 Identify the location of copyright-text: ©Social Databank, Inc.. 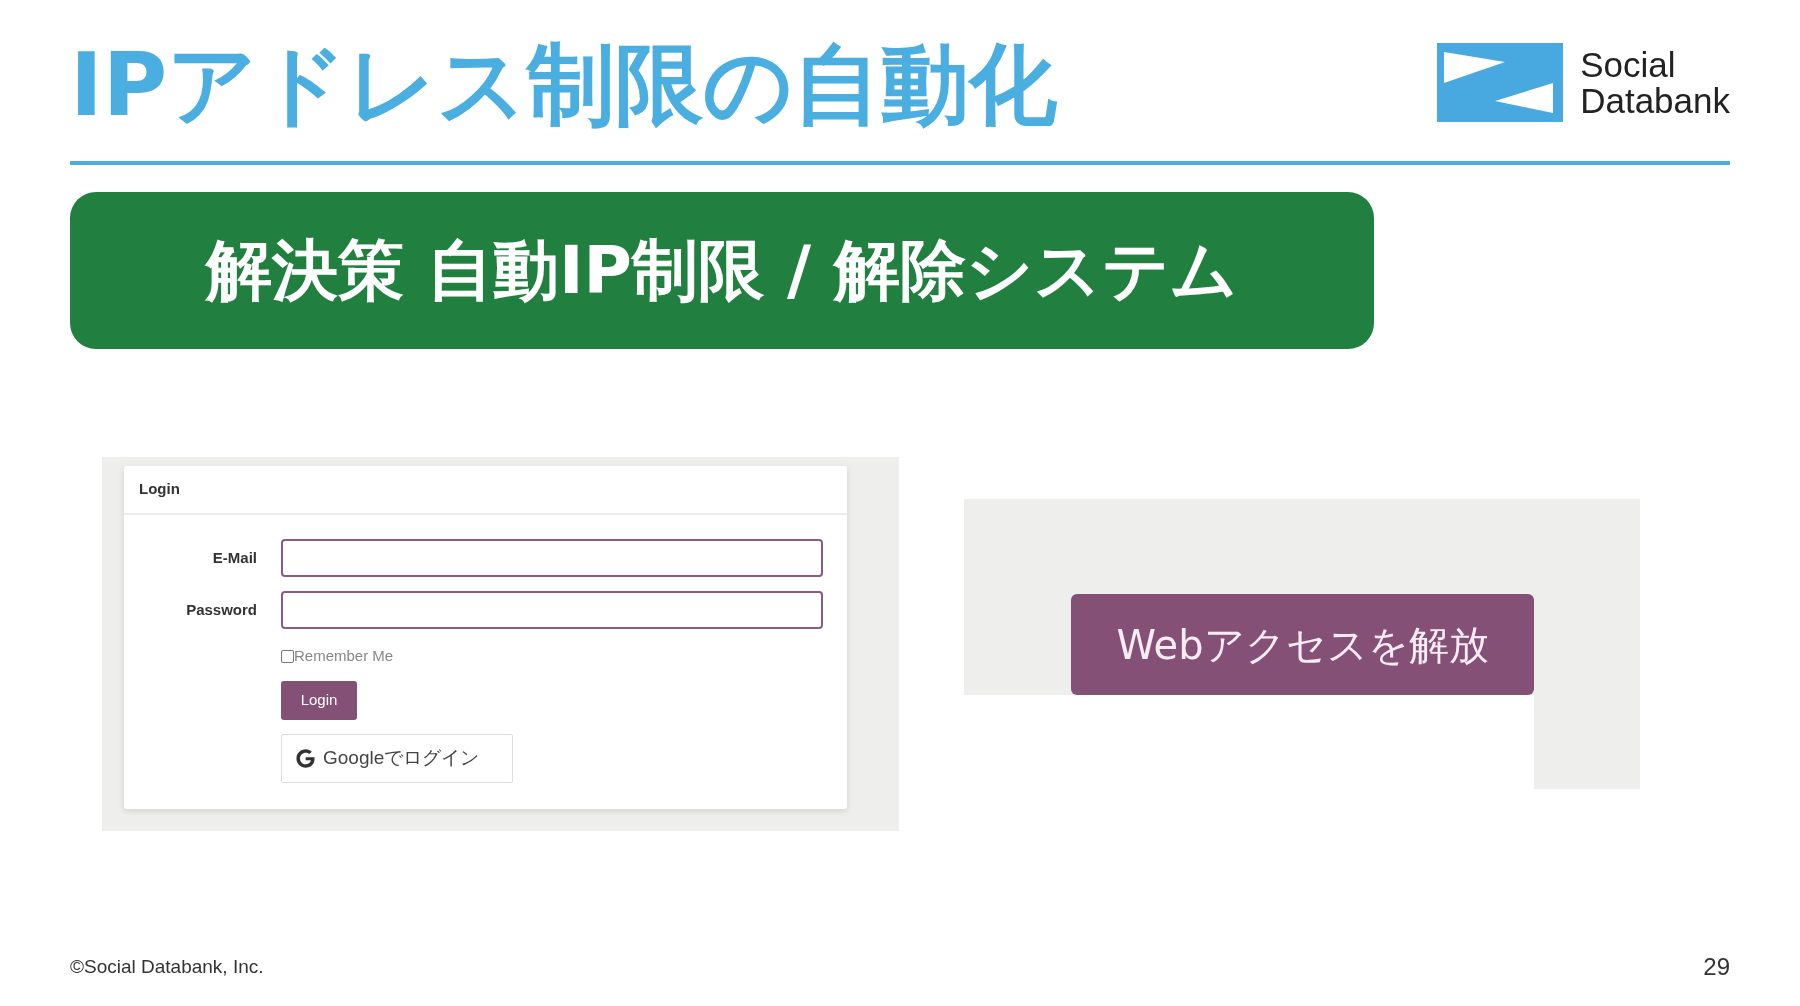
(167, 966).